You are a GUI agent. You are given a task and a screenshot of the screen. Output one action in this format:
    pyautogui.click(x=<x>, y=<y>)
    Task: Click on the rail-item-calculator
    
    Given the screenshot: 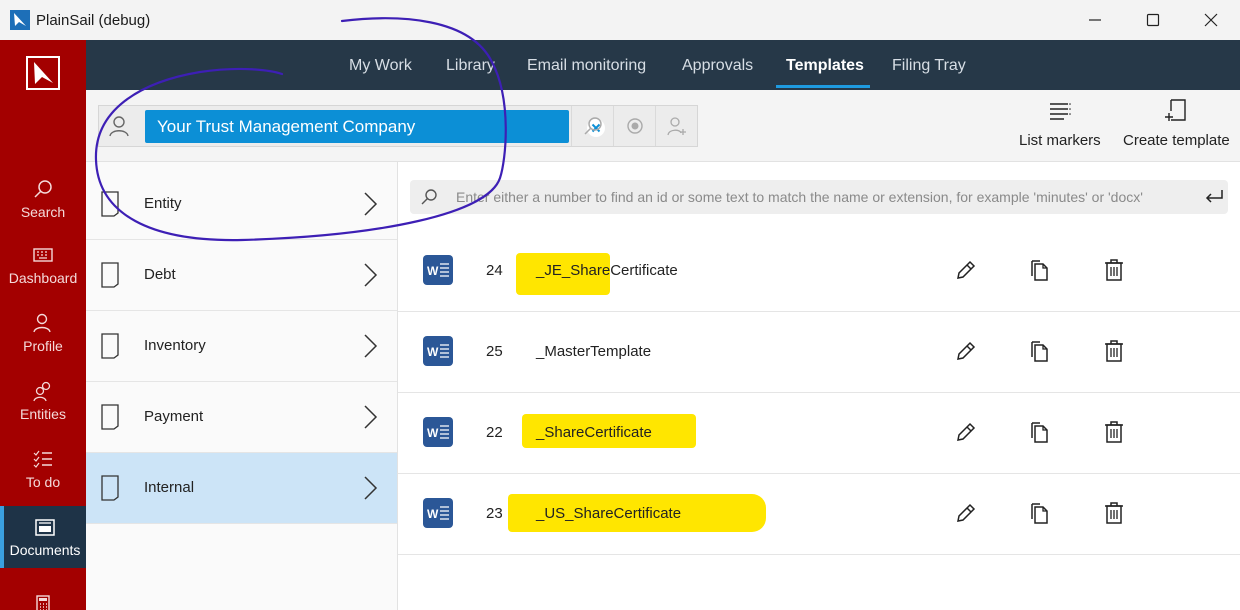 What is the action you would take?
    pyautogui.click(x=43, y=593)
    